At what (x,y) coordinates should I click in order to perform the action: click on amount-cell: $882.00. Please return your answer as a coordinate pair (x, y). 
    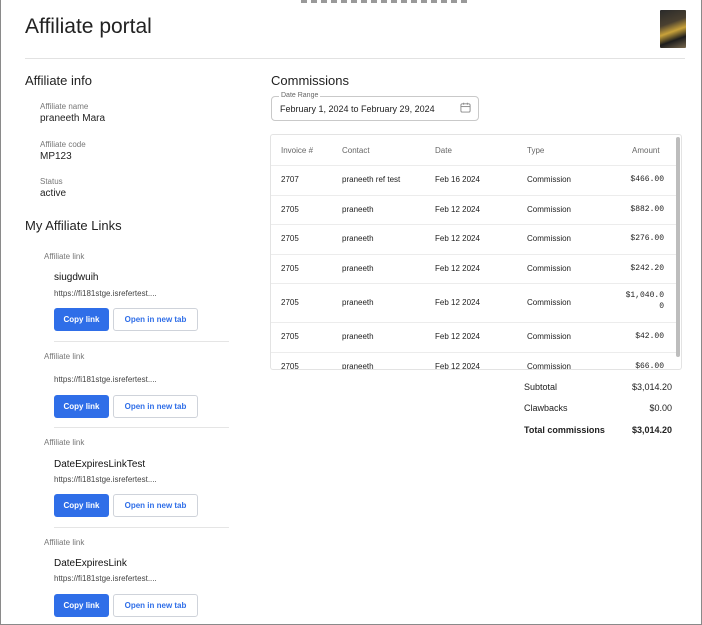
    Looking at the image, I should click on (647, 209).